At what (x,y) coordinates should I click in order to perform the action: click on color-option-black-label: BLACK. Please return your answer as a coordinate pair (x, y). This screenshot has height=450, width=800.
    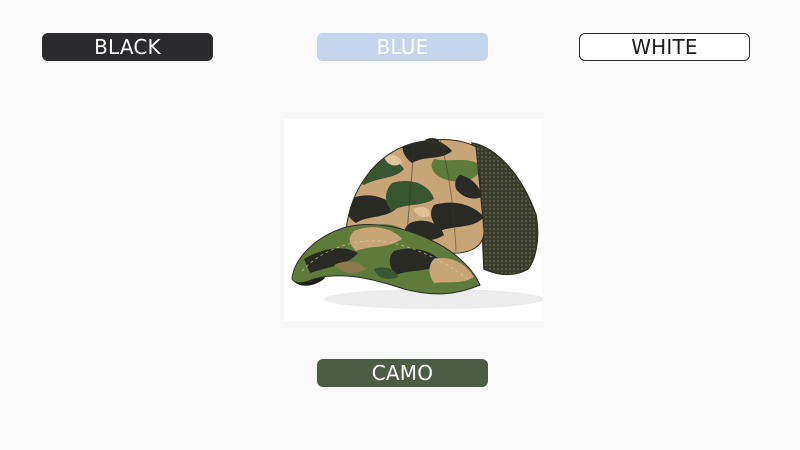
    Looking at the image, I should click on (127, 47).